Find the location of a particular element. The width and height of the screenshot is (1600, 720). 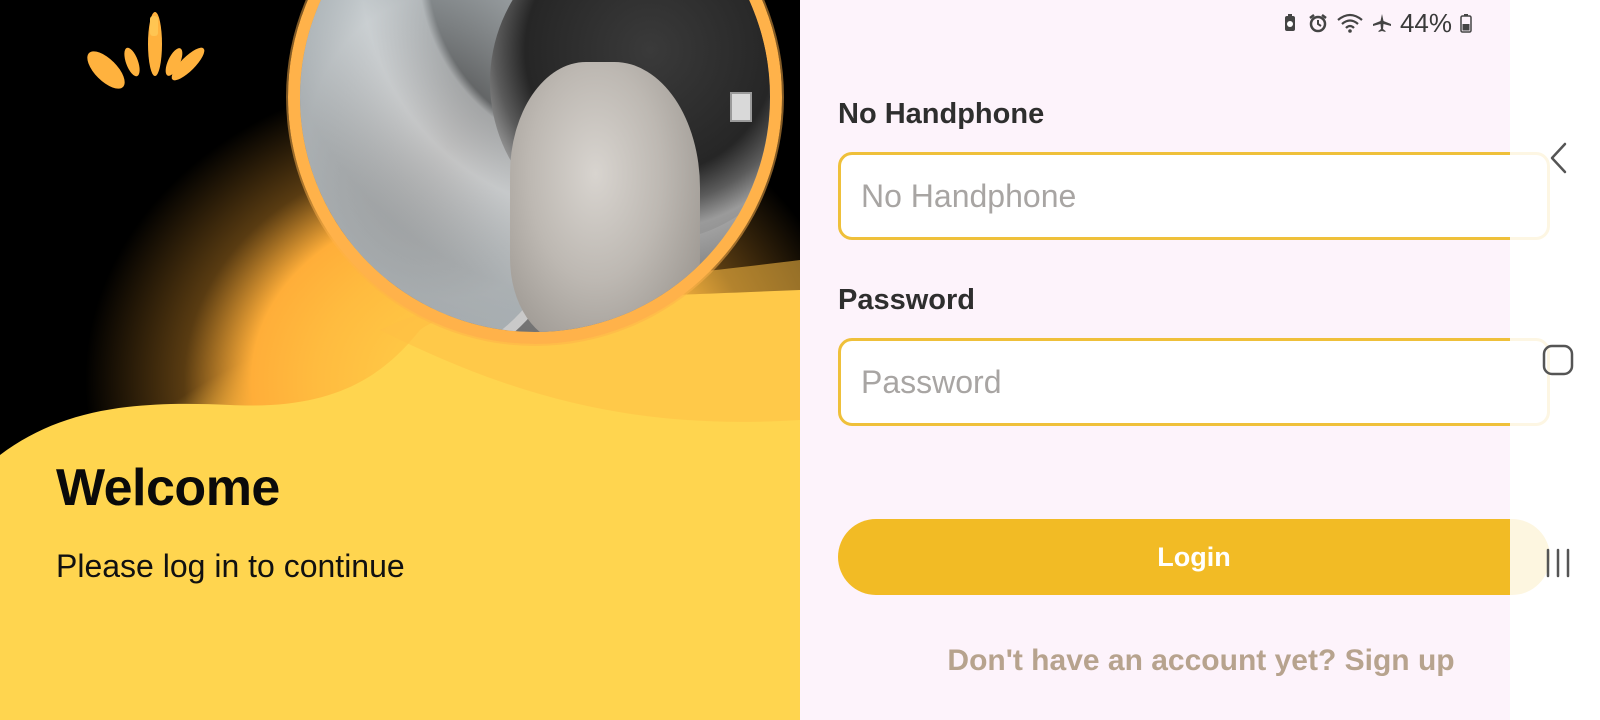

sun-rays-logo-icon is located at coordinates (146, 50).